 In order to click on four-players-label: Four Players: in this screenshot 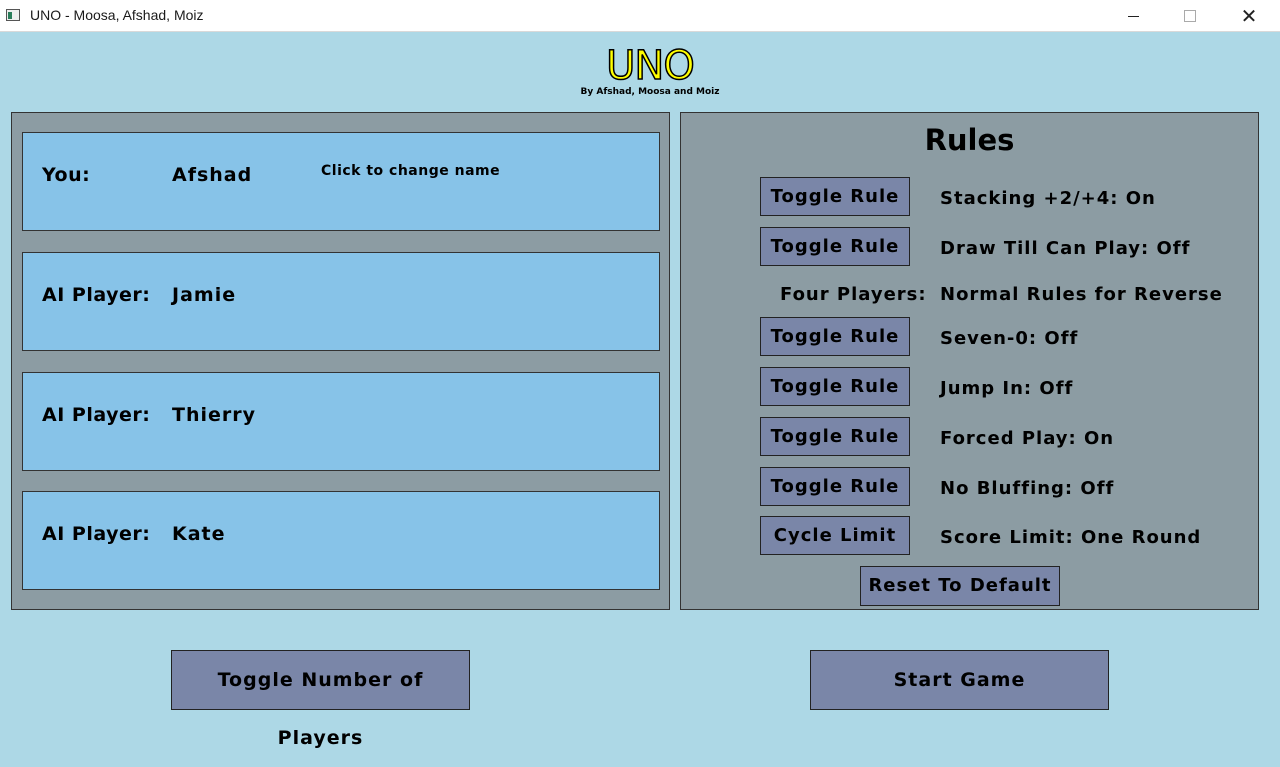, I will do `click(853, 294)`.